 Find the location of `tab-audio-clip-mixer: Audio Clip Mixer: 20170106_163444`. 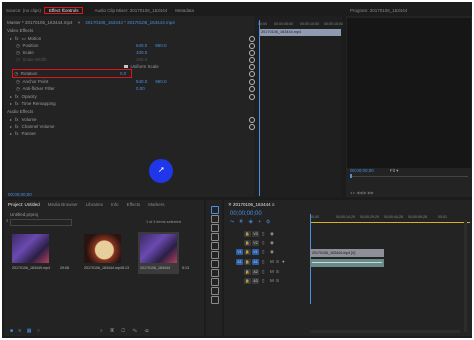

tab-audio-clip-mixer: Audio Clip Mixer: 20170106_163444 is located at coordinates (130, 10).